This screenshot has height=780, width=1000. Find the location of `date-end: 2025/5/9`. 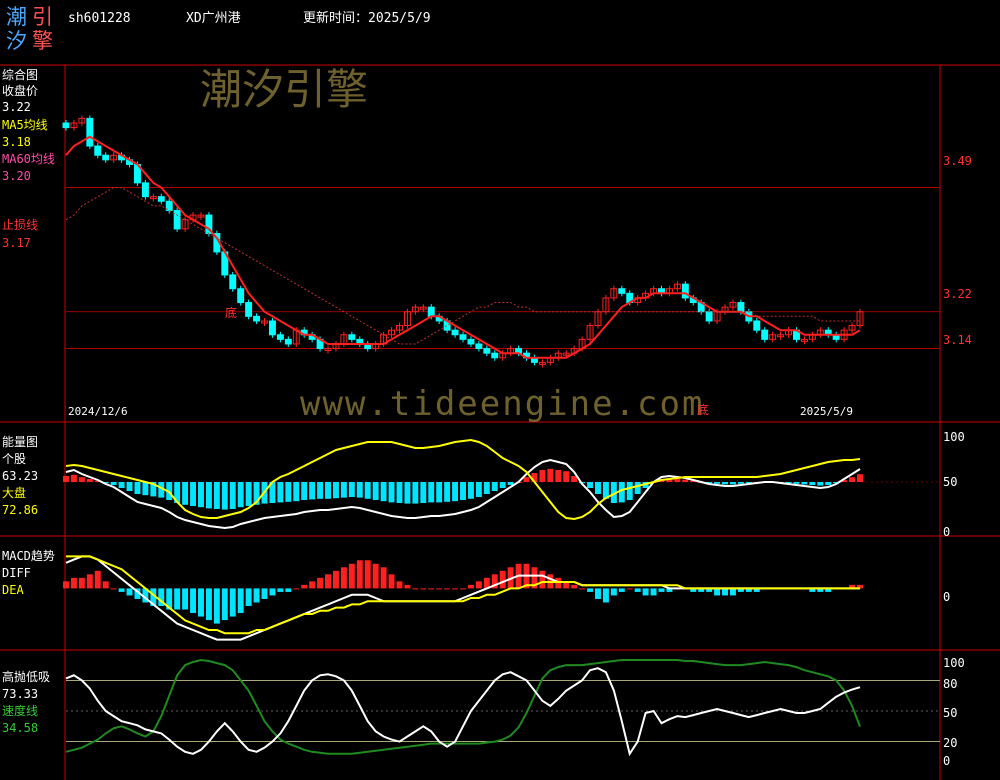

date-end: 2025/5/9 is located at coordinates (826, 411).